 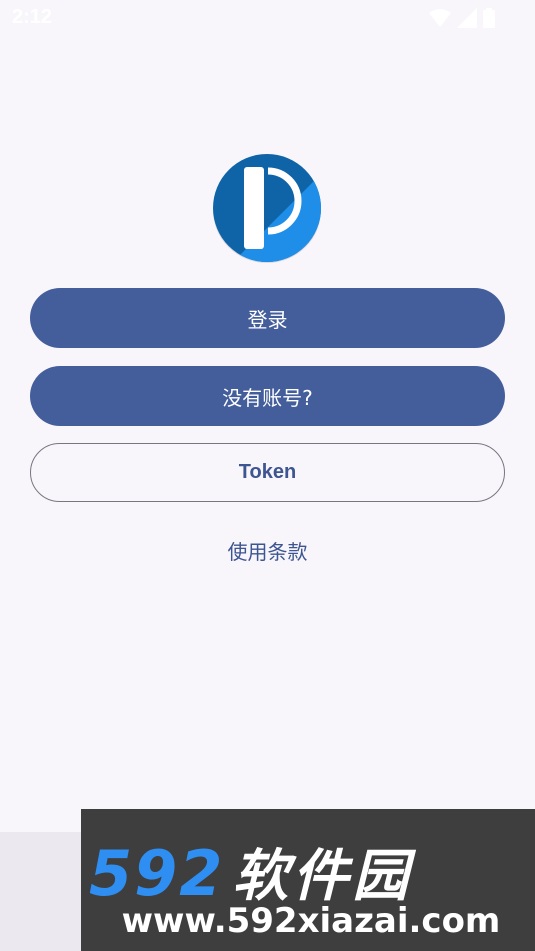 I want to click on watermark-url: www.592xiazai.com, so click(x=311, y=921).